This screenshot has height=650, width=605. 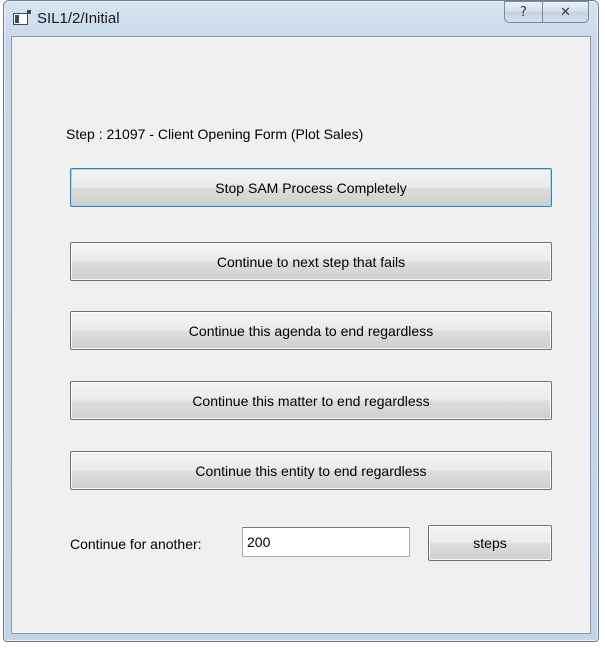 What do you see at coordinates (22, 17) in the screenshot?
I see `app-window-icon` at bounding box center [22, 17].